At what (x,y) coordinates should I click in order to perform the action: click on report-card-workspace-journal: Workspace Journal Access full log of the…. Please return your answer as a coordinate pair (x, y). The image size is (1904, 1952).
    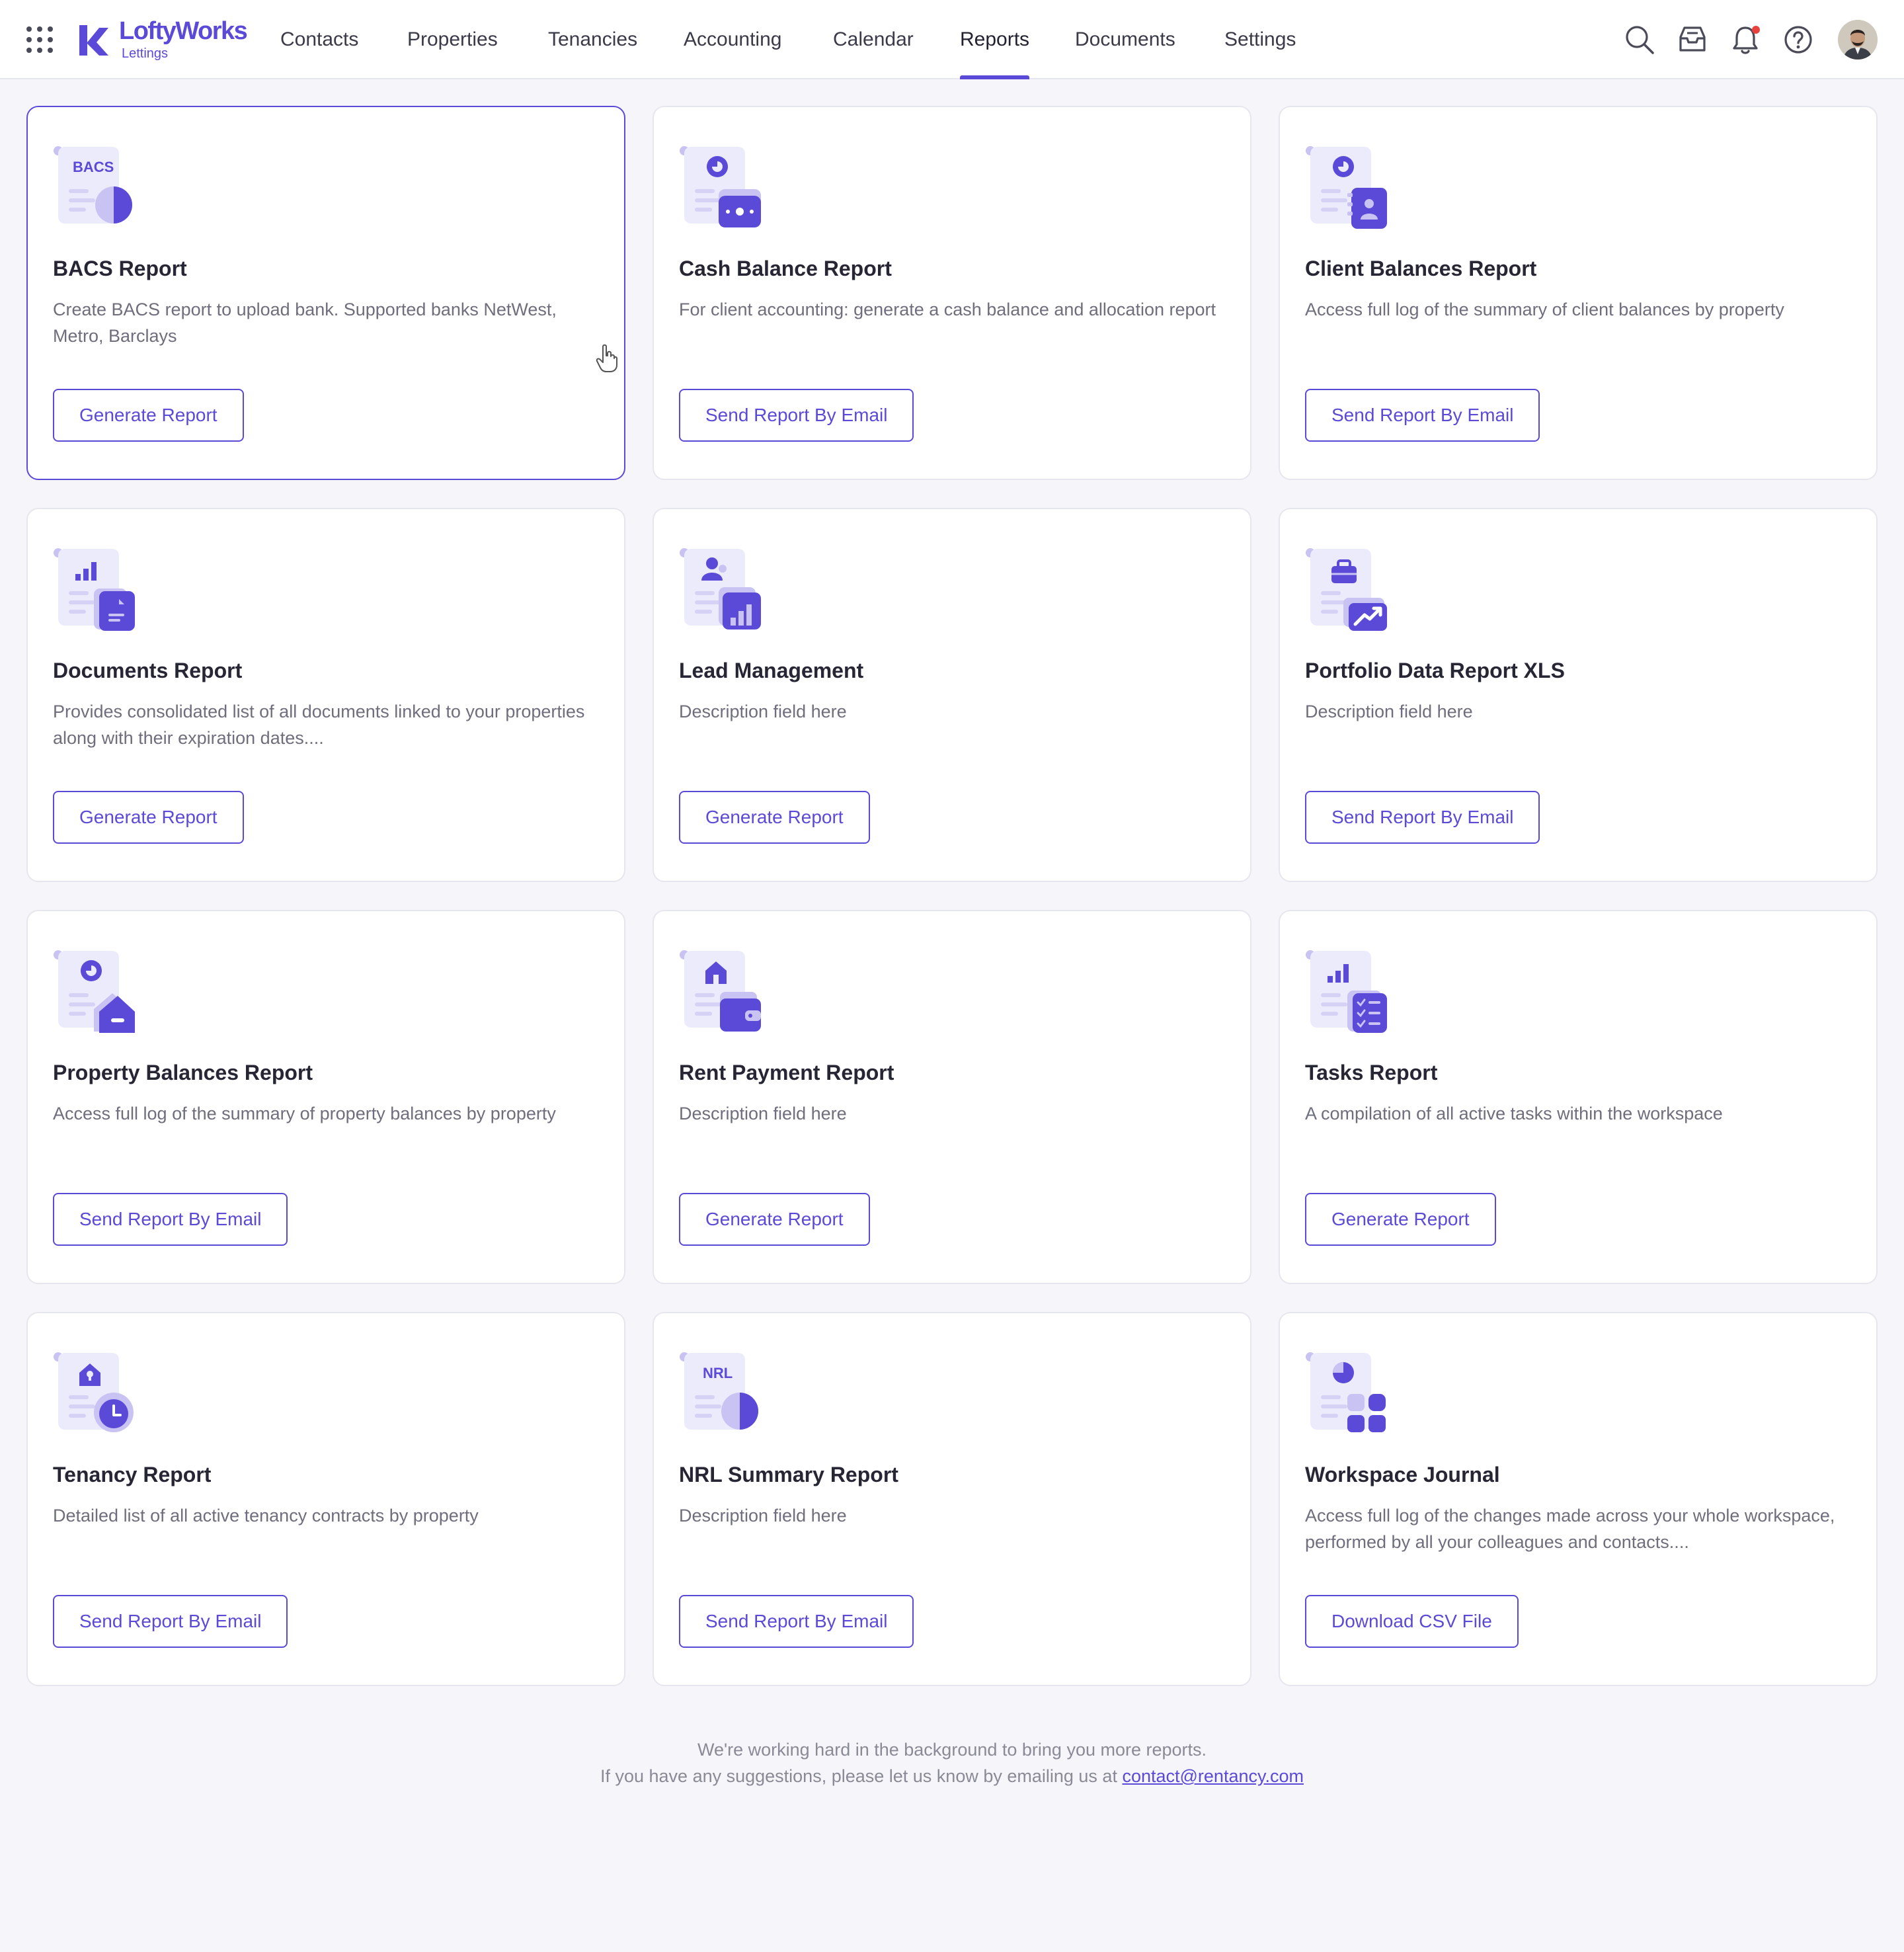
    Looking at the image, I should click on (1578, 1499).